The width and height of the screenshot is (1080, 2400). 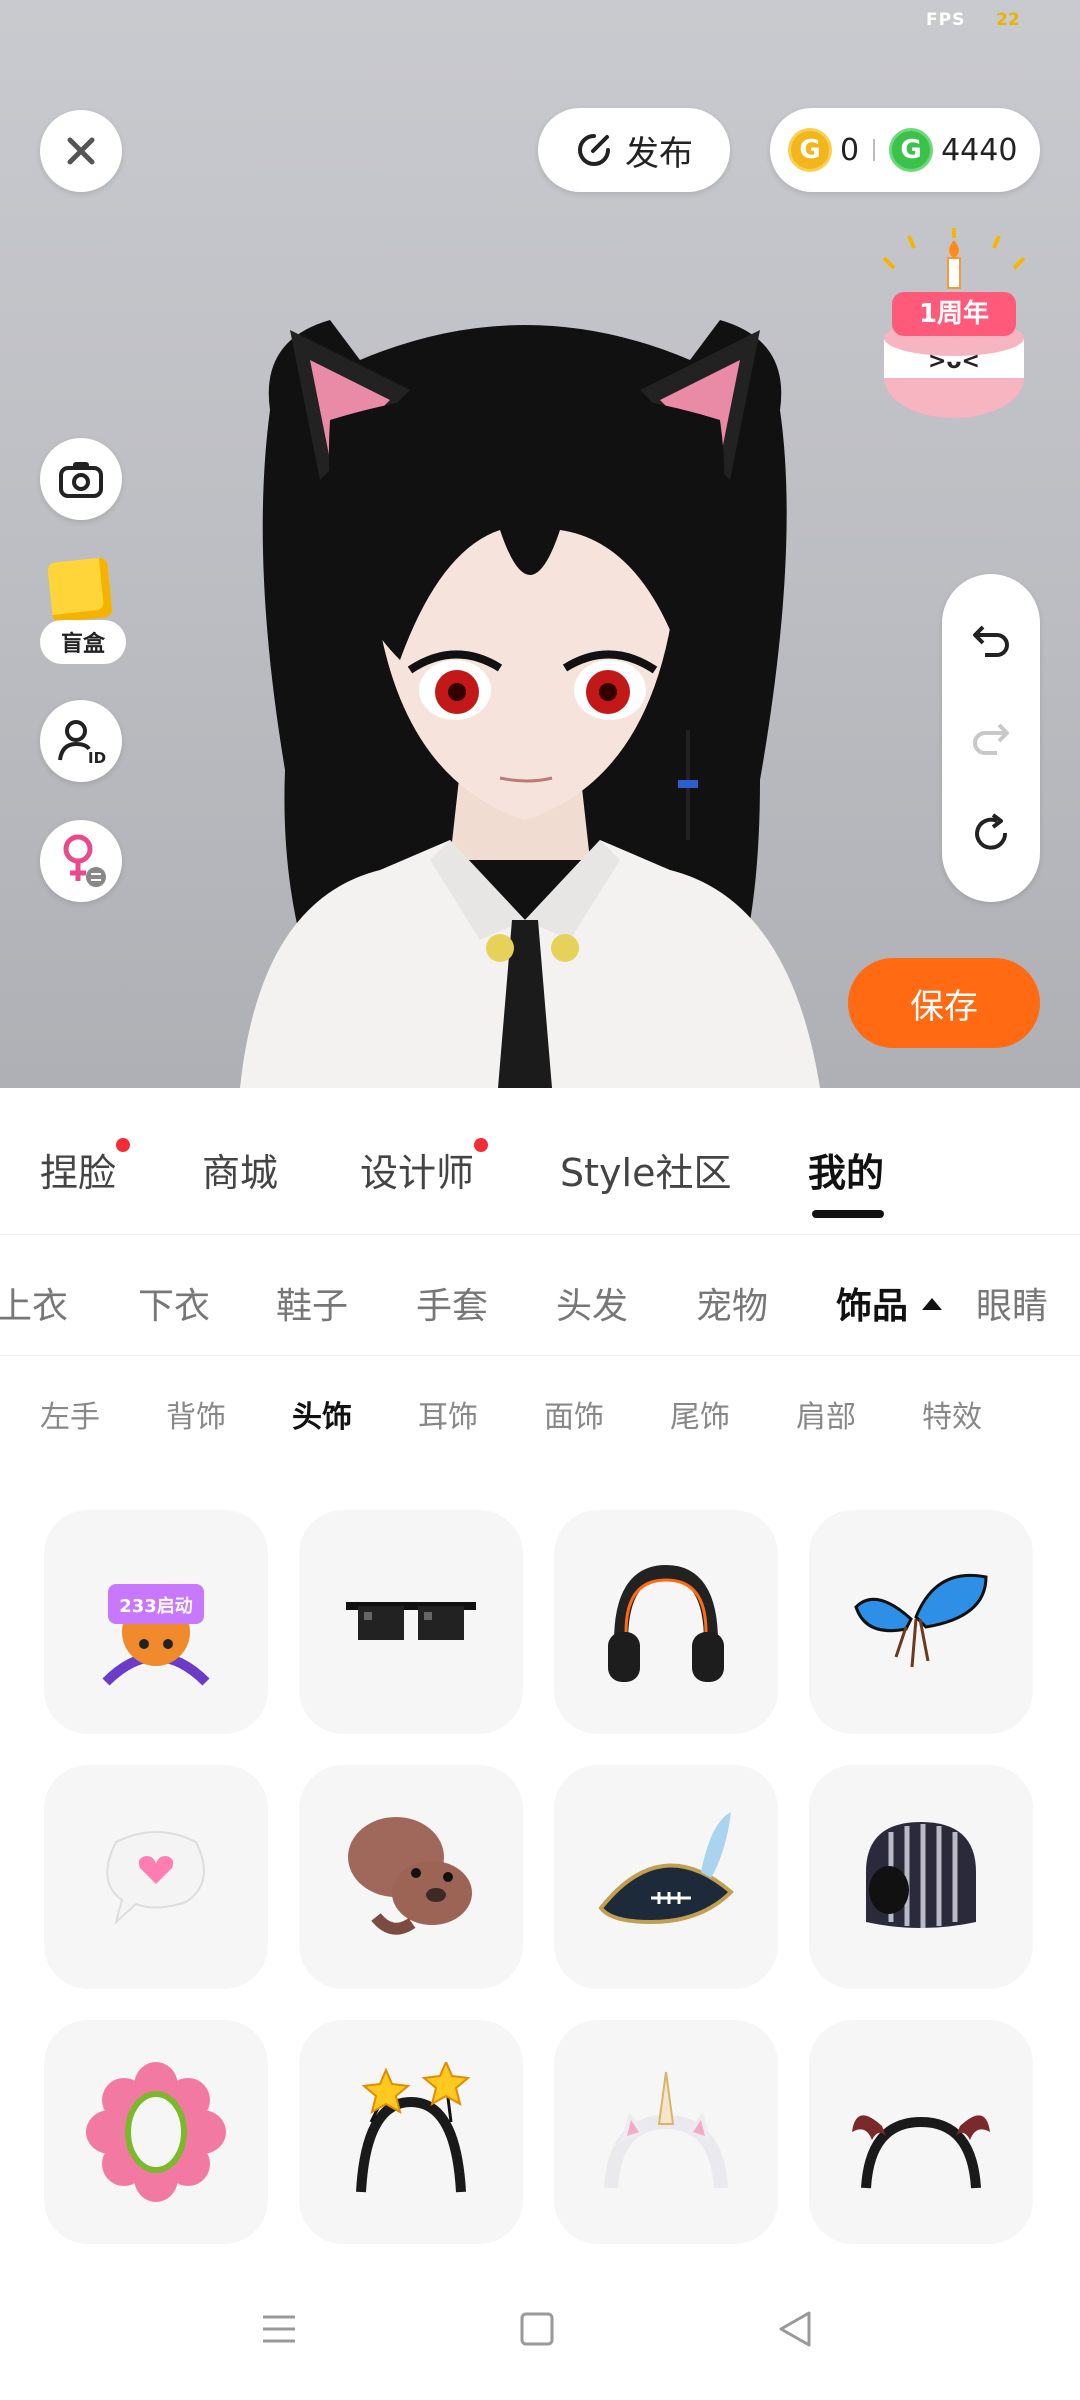 What do you see at coordinates (156, 1635) in the screenshot?
I see `233-launch-headpiece-icon: 233启动` at bounding box center [156, 1635].